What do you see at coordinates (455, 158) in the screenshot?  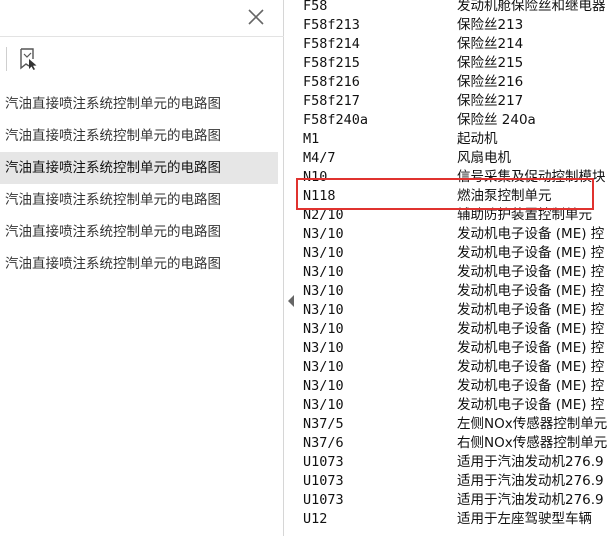 I see `table-row: M4/7 风扇电机` at bounding box center [455, 158].